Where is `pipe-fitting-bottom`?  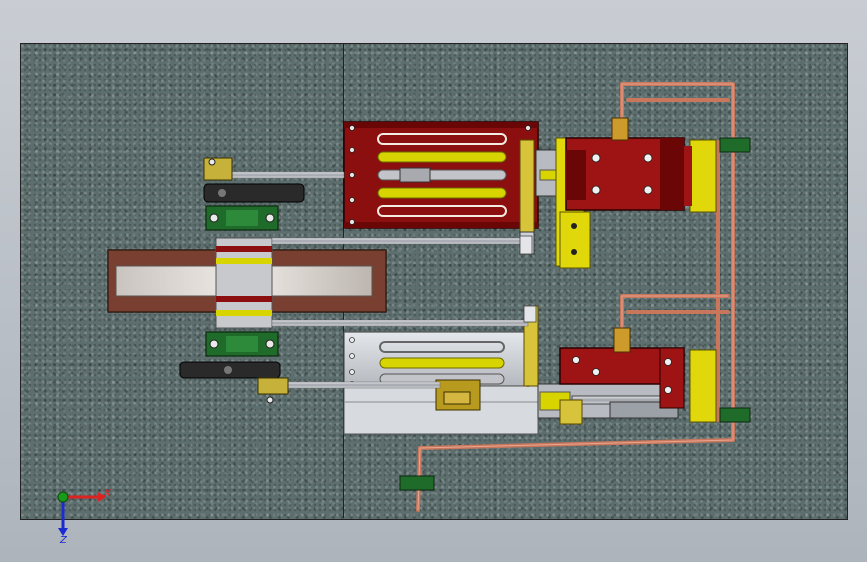
pipe-fitting-bottom is located at coordinates (417, 483).